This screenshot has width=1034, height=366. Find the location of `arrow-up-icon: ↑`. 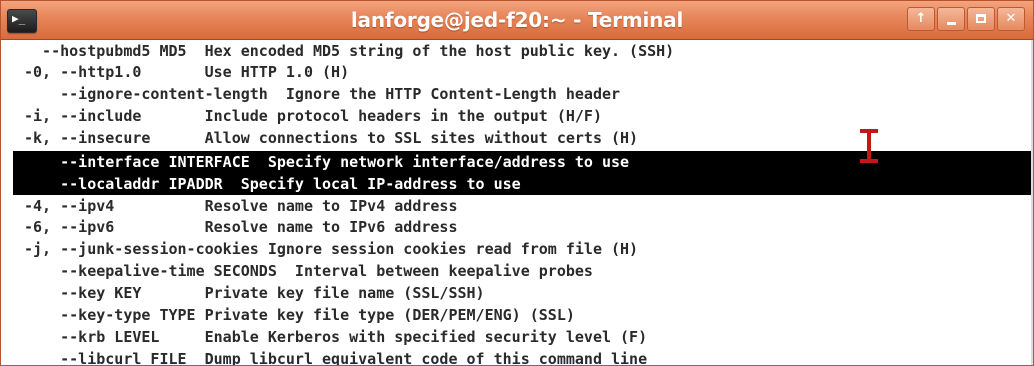

arrow-up-icon: ↑ is located at coordinates (921, 19).